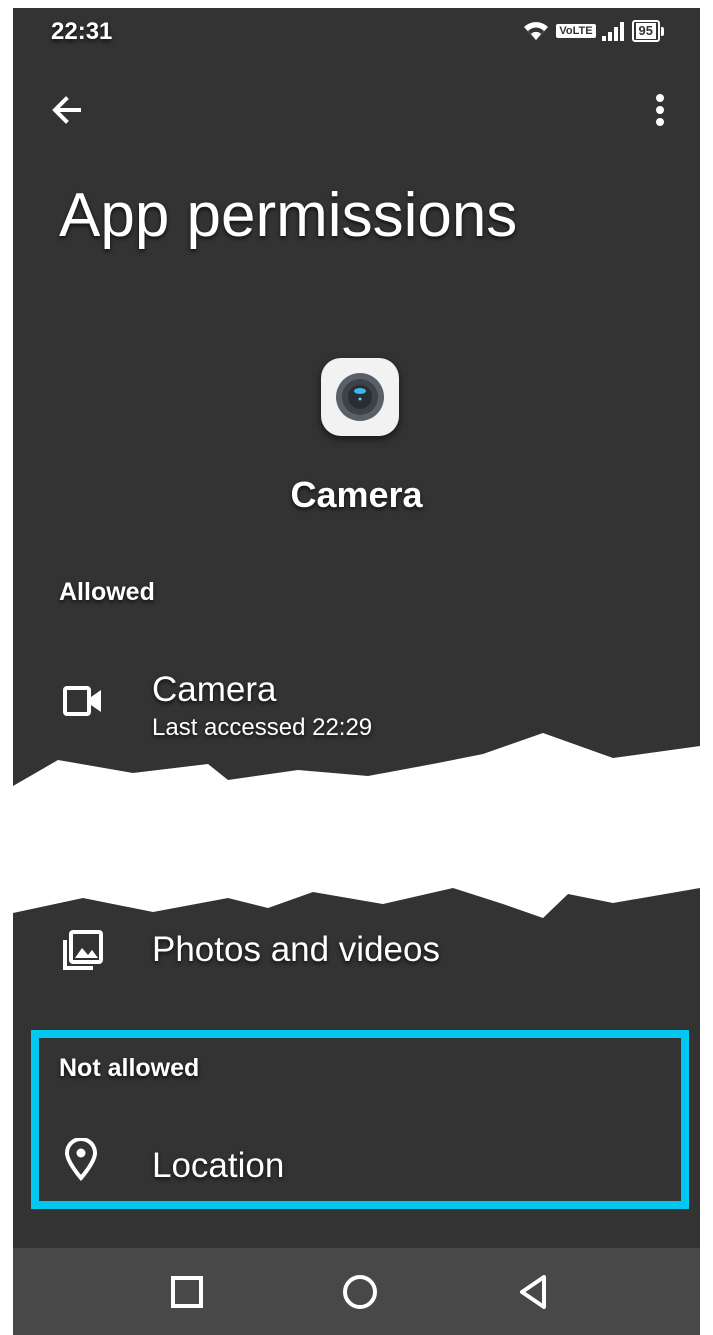  I want to click on status-icons: VoLTE 95, so click(593, 31).